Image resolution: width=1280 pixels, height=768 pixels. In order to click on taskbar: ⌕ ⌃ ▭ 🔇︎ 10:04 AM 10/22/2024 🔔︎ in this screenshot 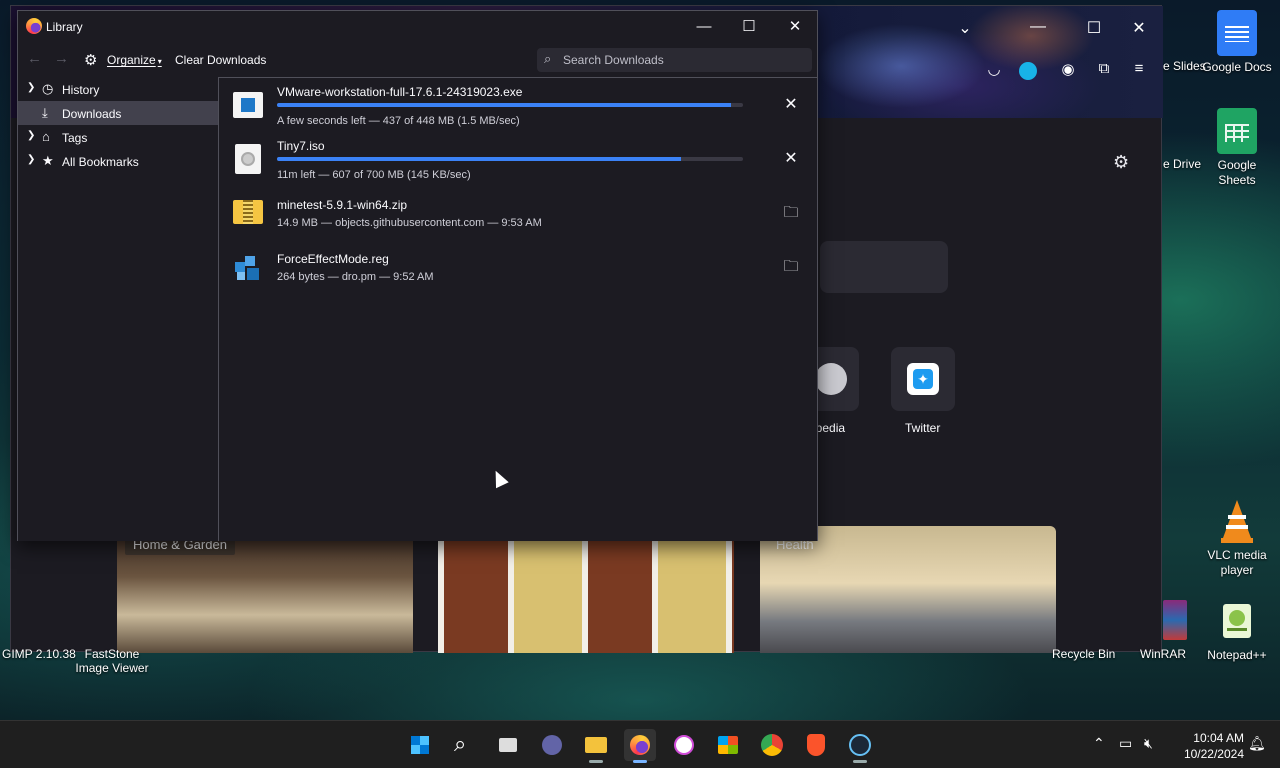, I will do `click(640, 744)`.